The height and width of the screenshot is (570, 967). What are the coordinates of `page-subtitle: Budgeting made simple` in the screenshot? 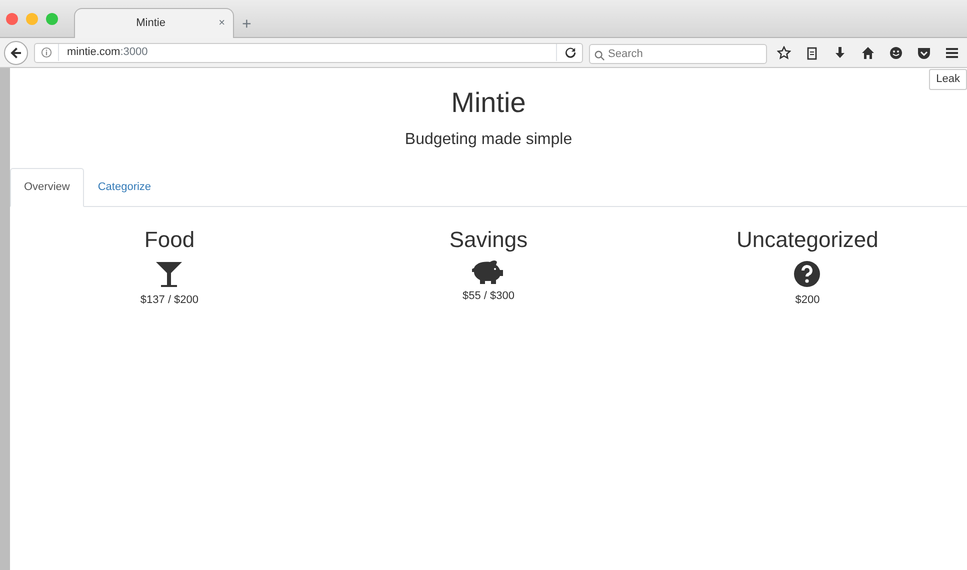 It's located at (489, 140).